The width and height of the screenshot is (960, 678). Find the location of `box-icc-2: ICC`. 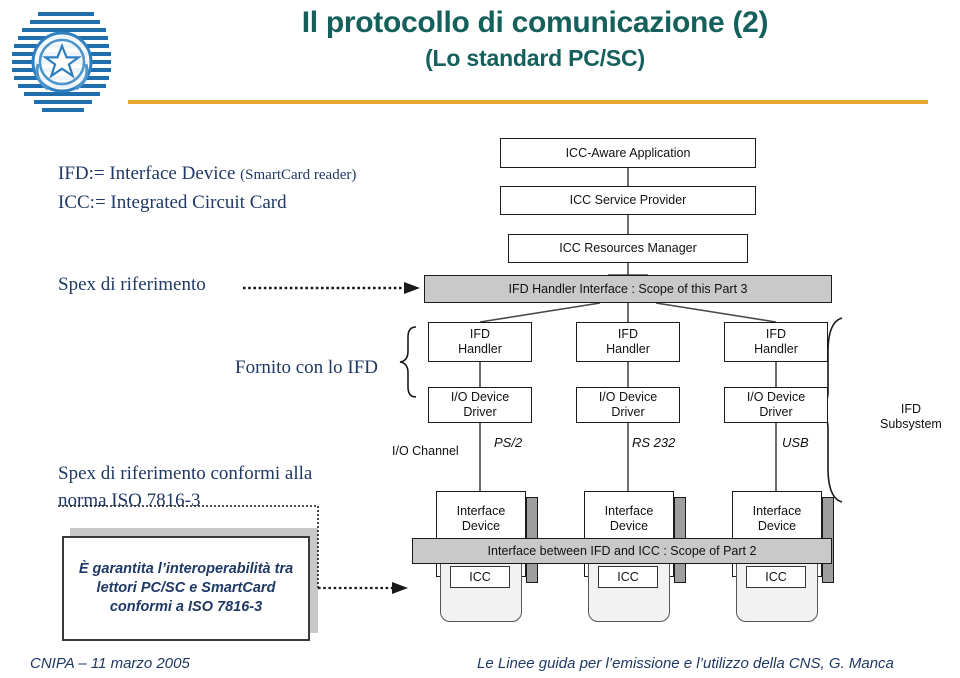

box-icc-2: ICC is located at coordinates (628, 577).